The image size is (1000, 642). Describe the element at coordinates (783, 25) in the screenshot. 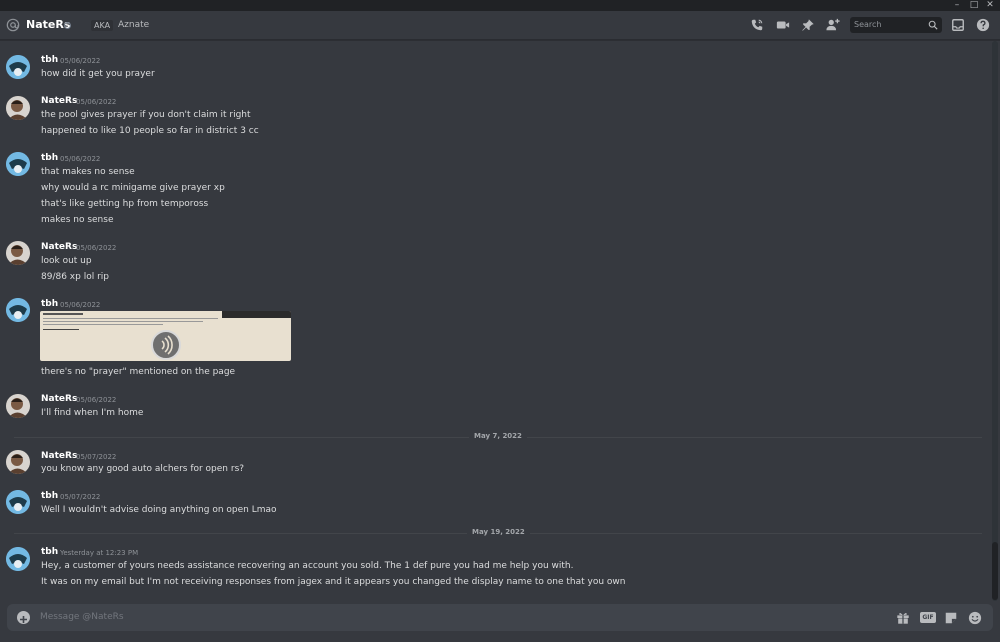

I see `video-call-icon` at that location.